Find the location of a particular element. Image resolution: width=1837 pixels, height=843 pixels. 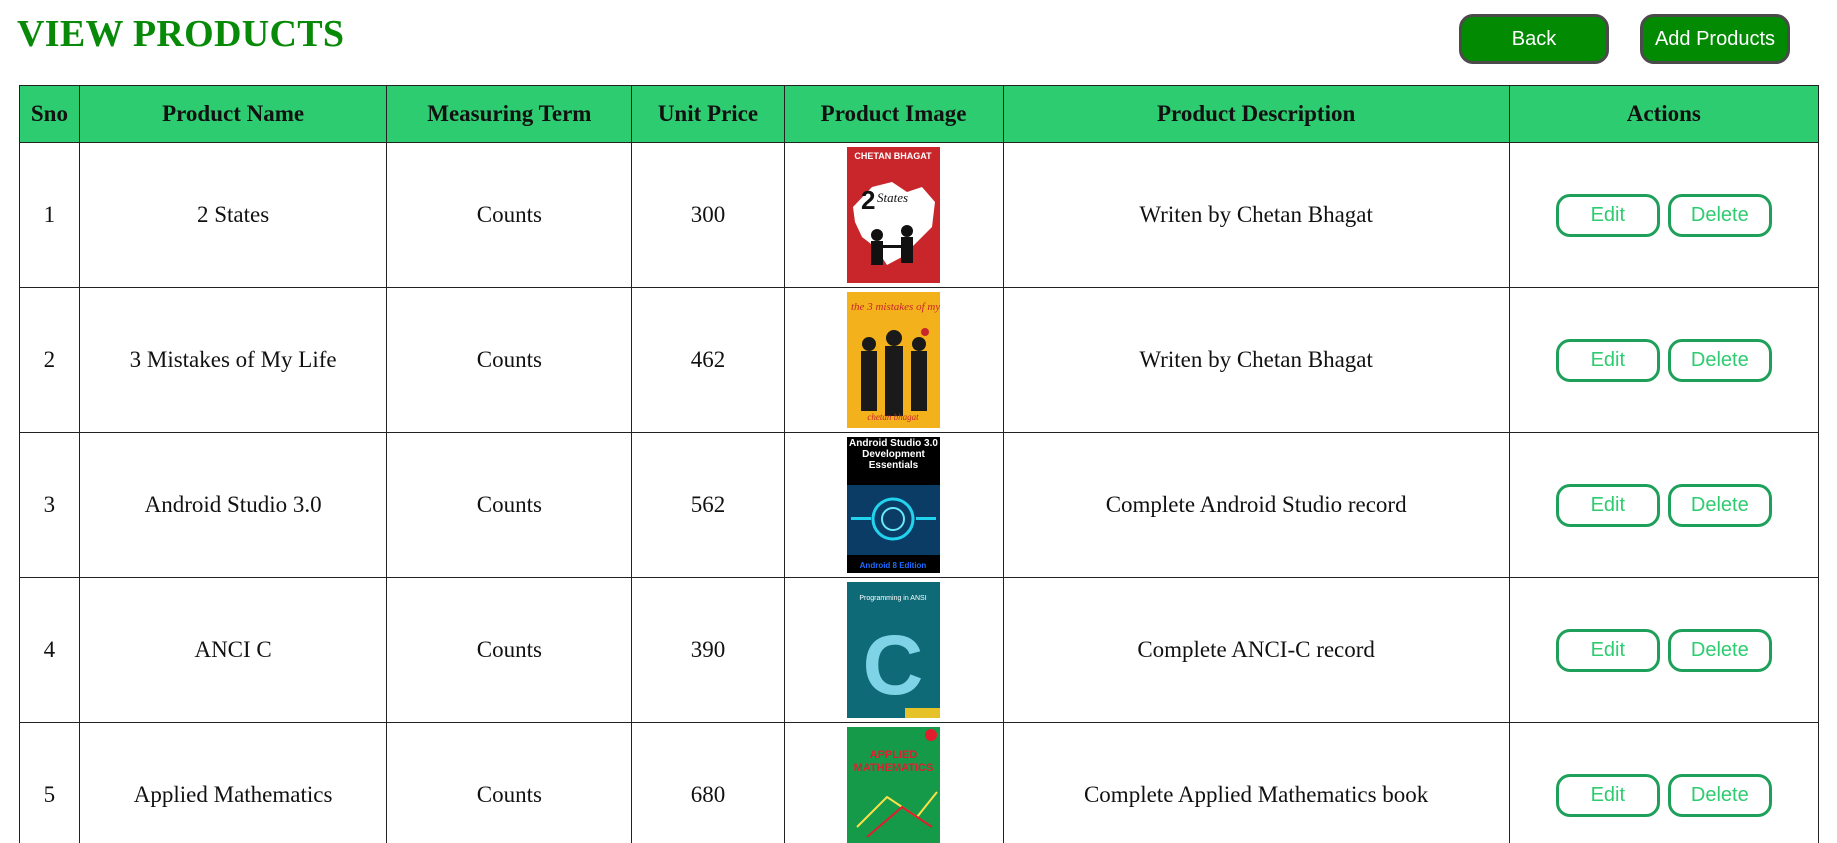

cell-product-description: Complete ANCI-C record is located at coordinates (1256, 650).